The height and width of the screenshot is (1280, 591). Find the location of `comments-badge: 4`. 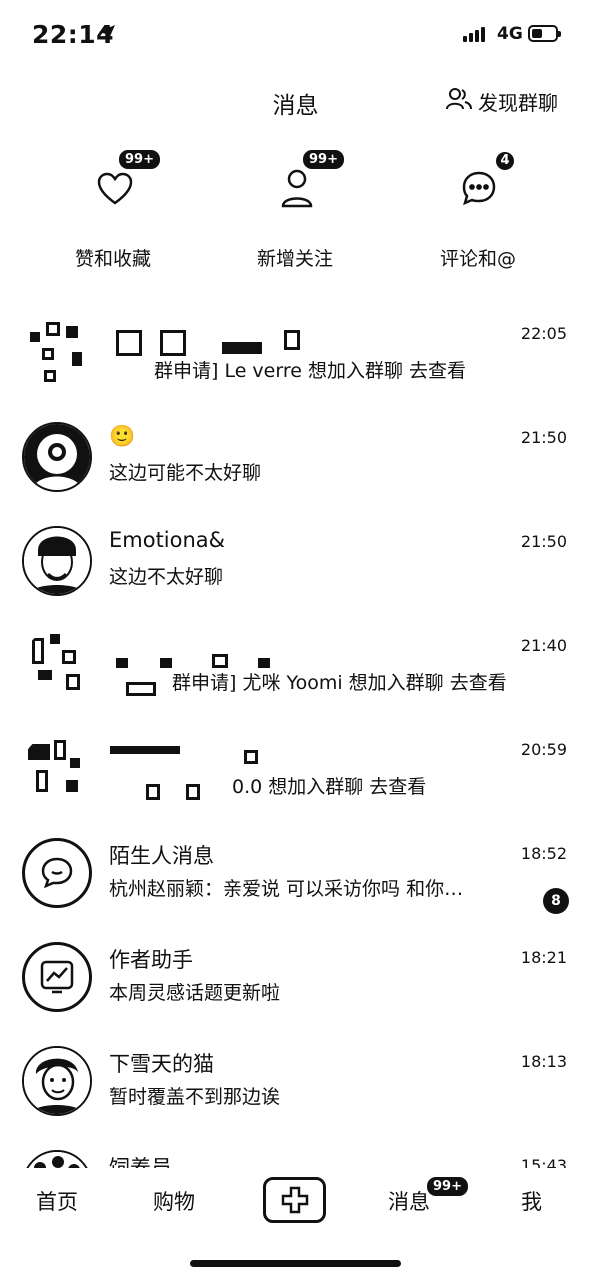

comments-badge: 4 is located at coordinates (505, 161).